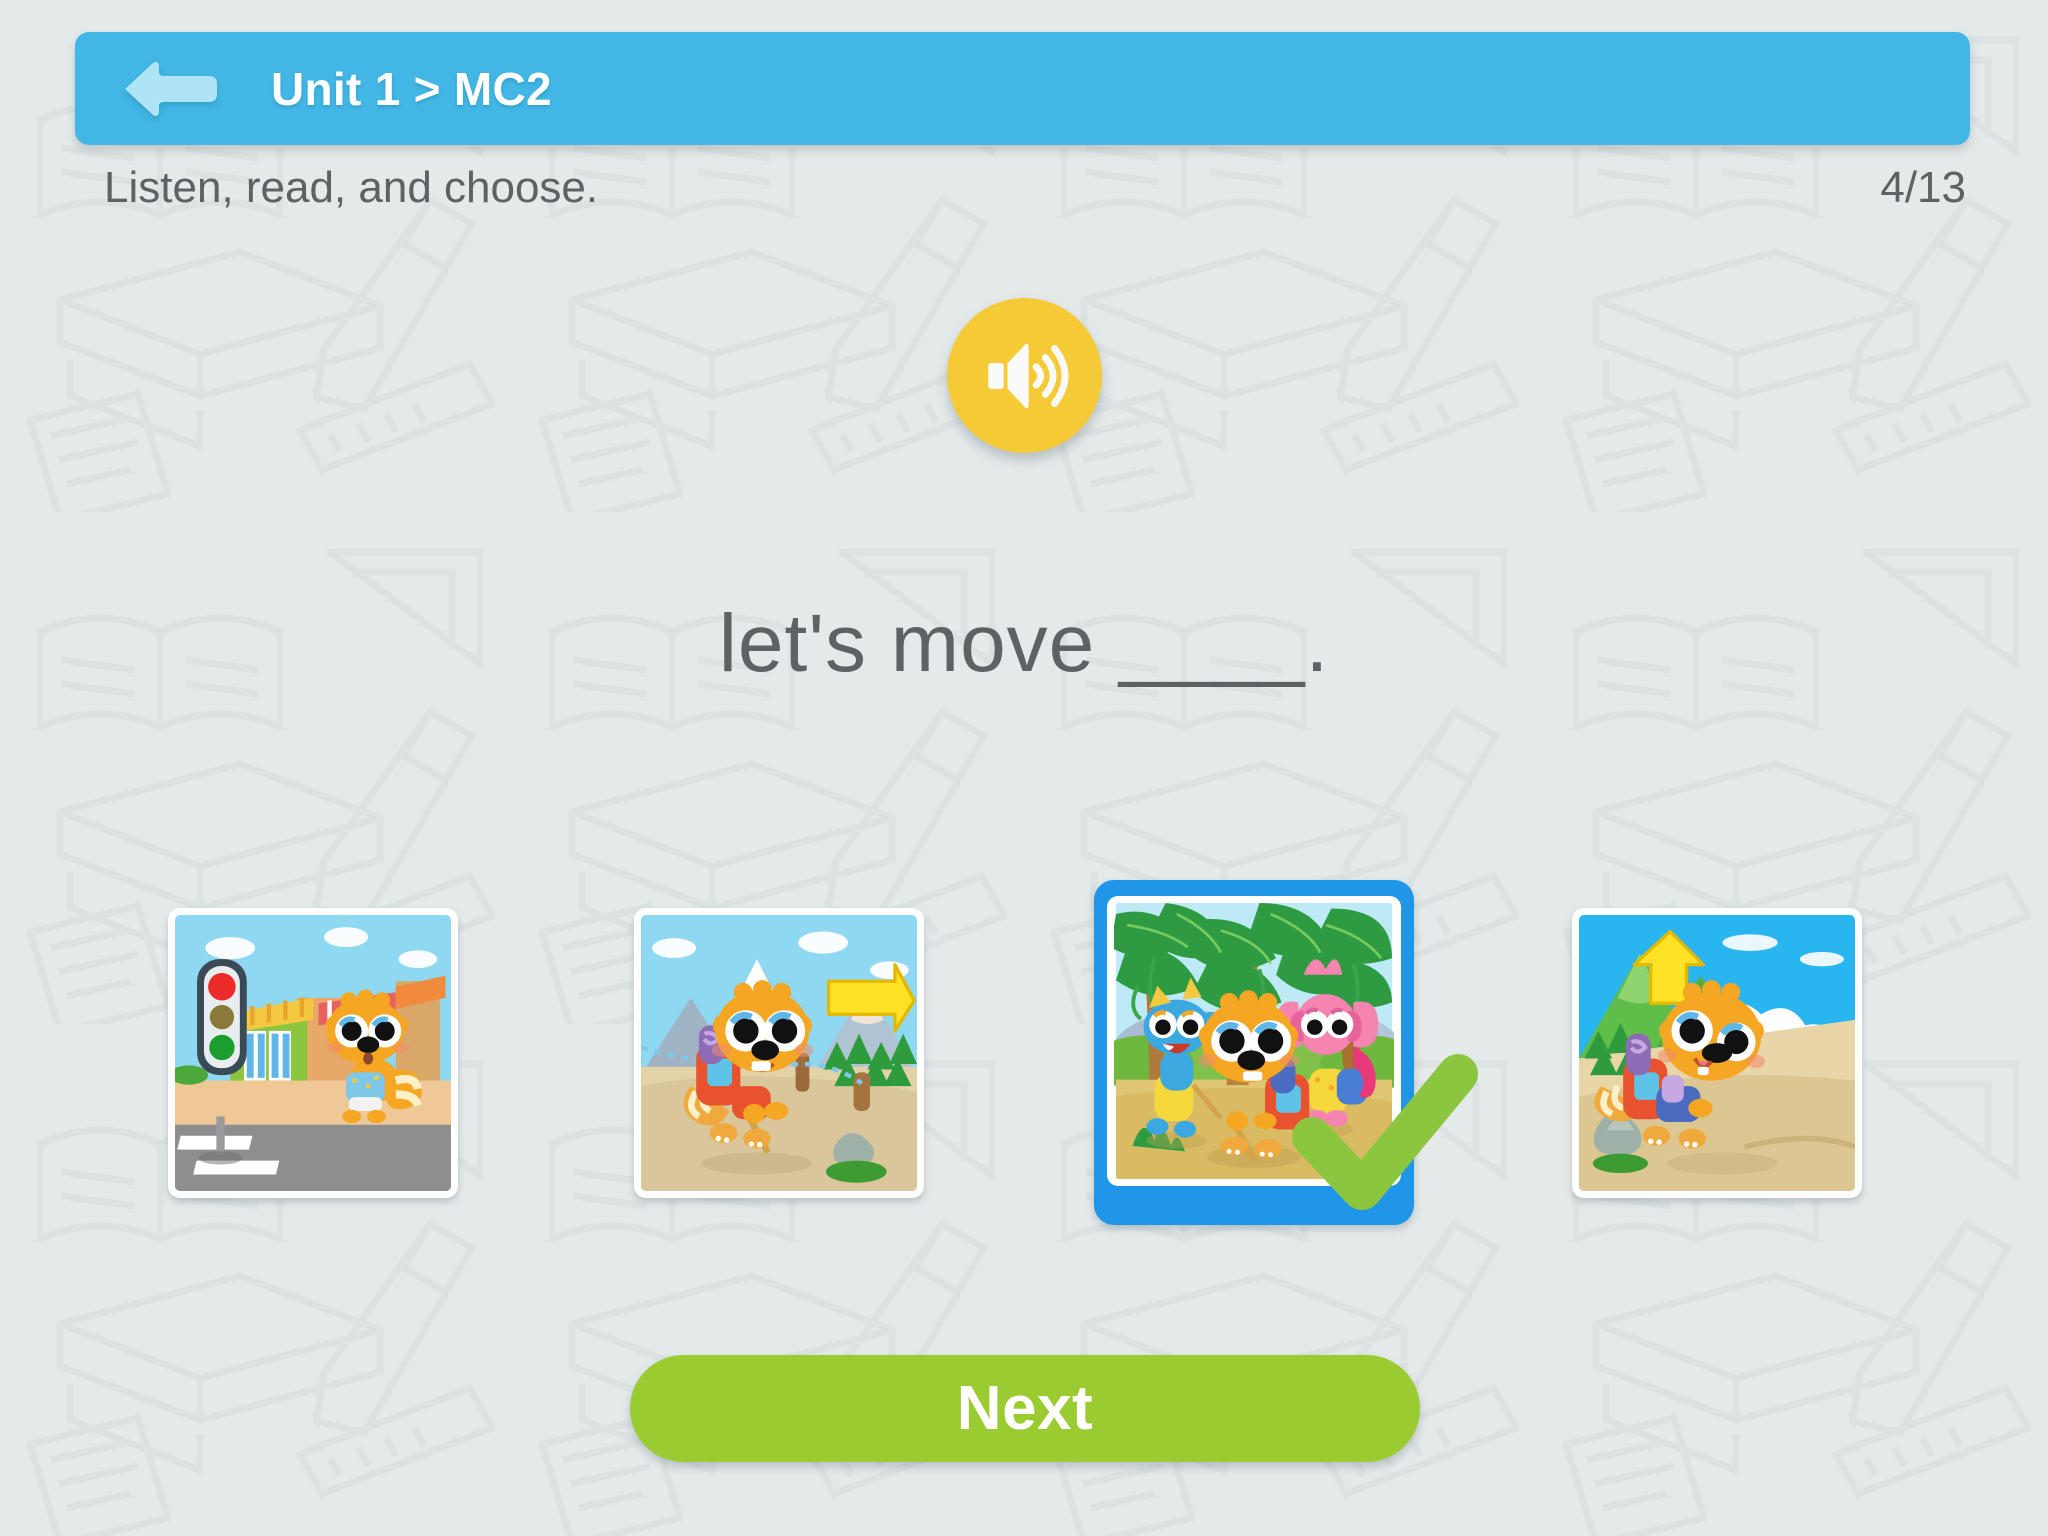  I want to click on option-1-illustration, so click(313, 1053).